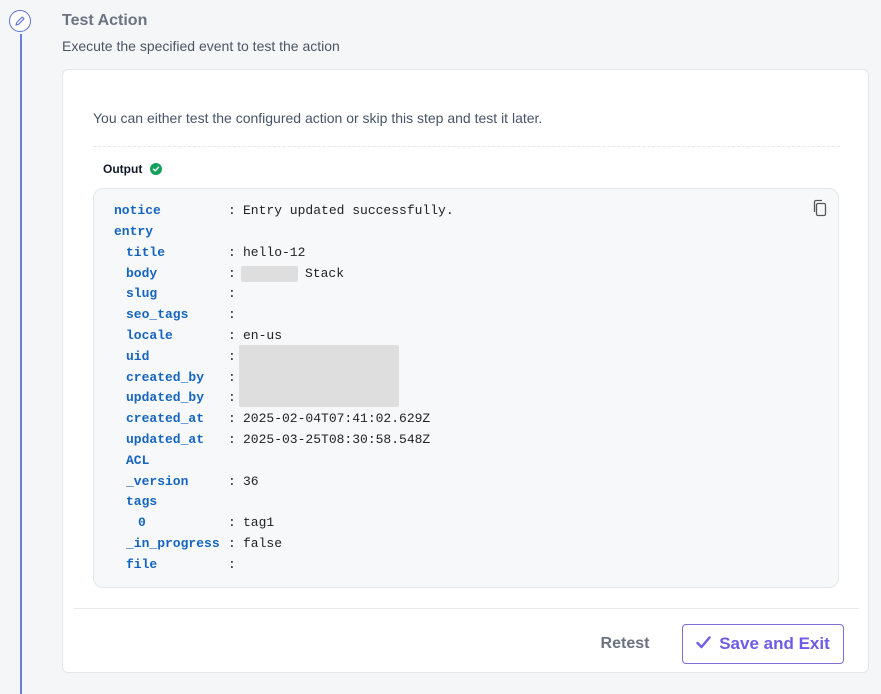  I want to click on output-row-slug: slug :, so click(466, 294).